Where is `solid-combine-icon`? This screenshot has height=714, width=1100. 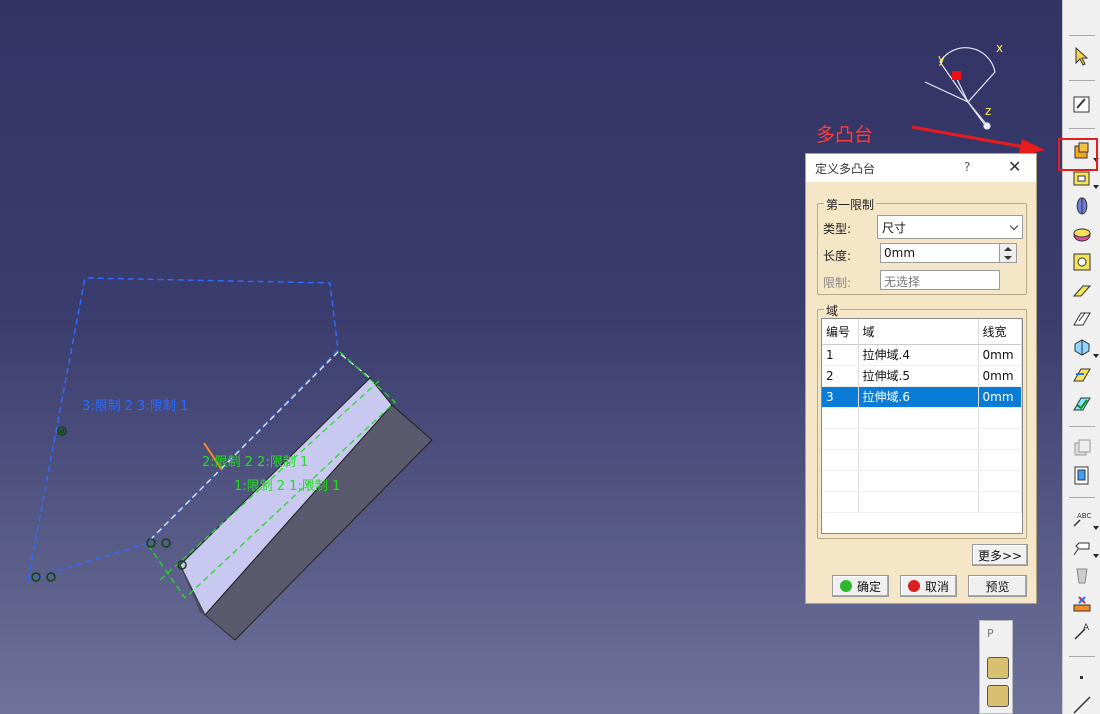
solid-combine-icon is located at coordinates (1084, 347).